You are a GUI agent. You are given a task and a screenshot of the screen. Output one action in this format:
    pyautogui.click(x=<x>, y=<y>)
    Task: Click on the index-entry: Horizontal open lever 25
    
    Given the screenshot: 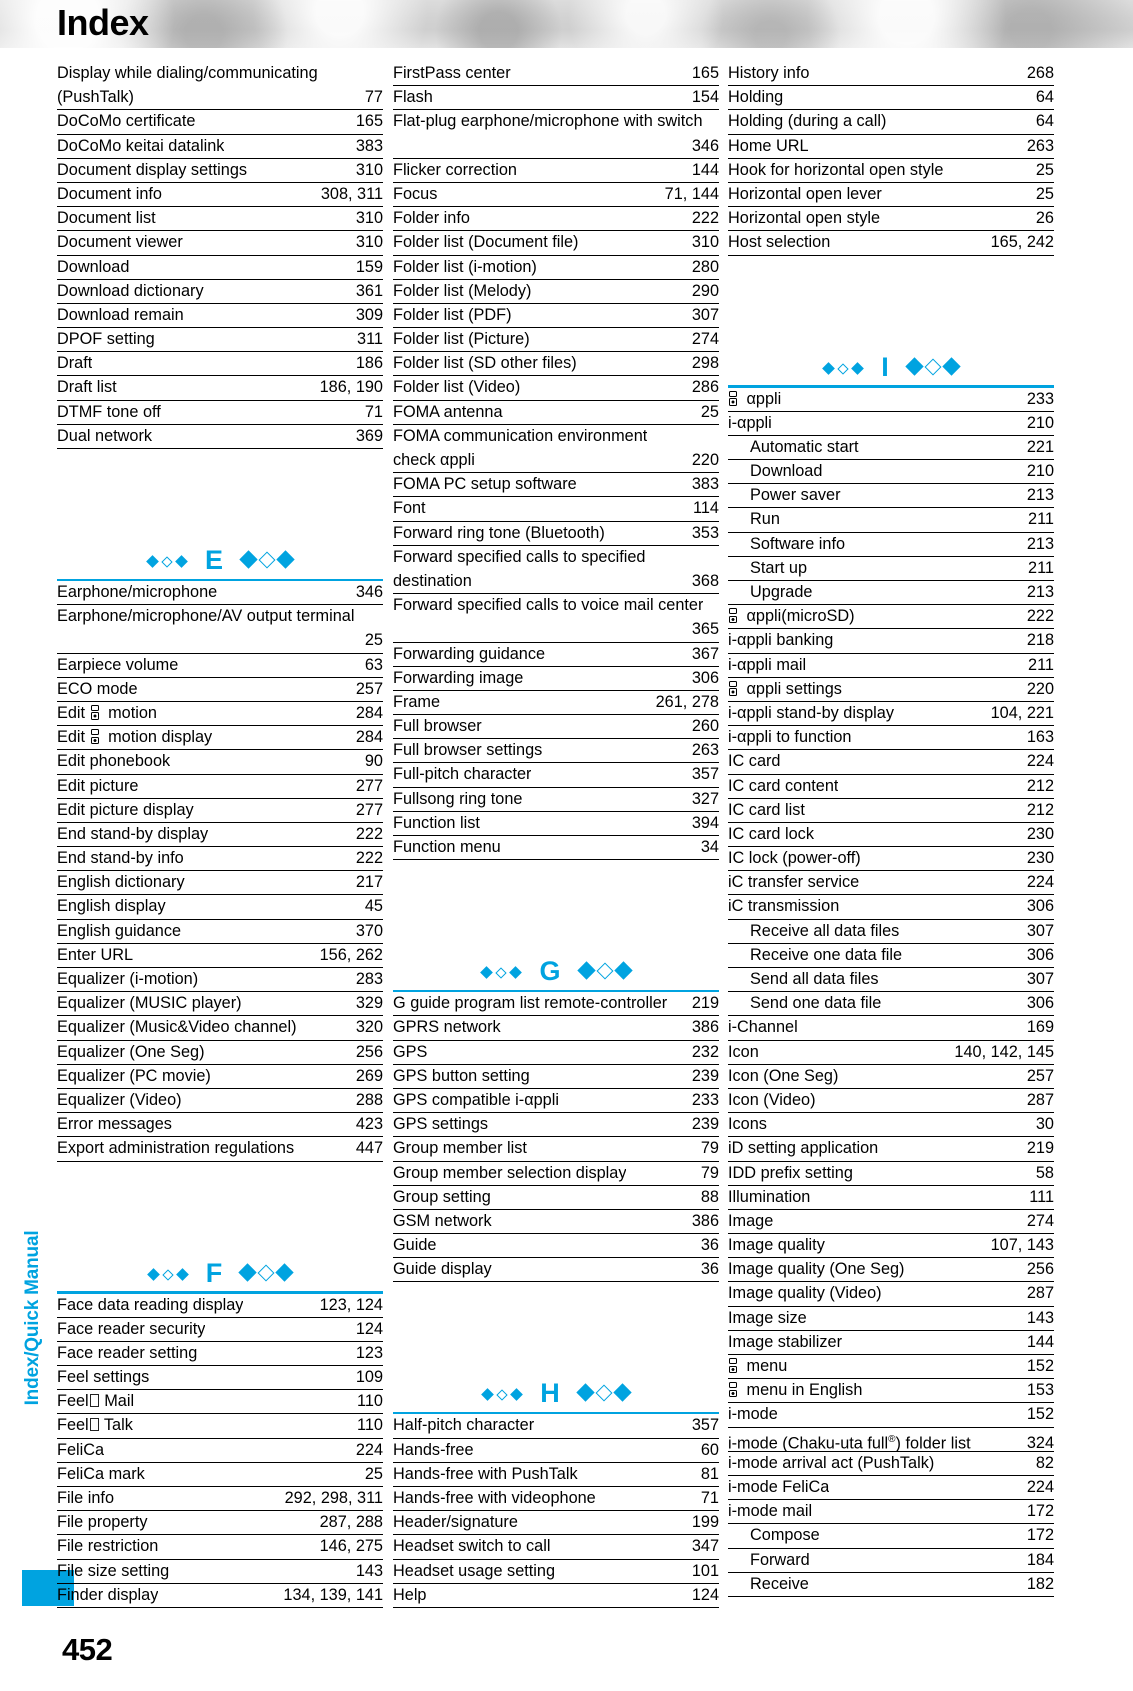 What is the action you would take?
    pyautogui.click(x=891, y=195)
    